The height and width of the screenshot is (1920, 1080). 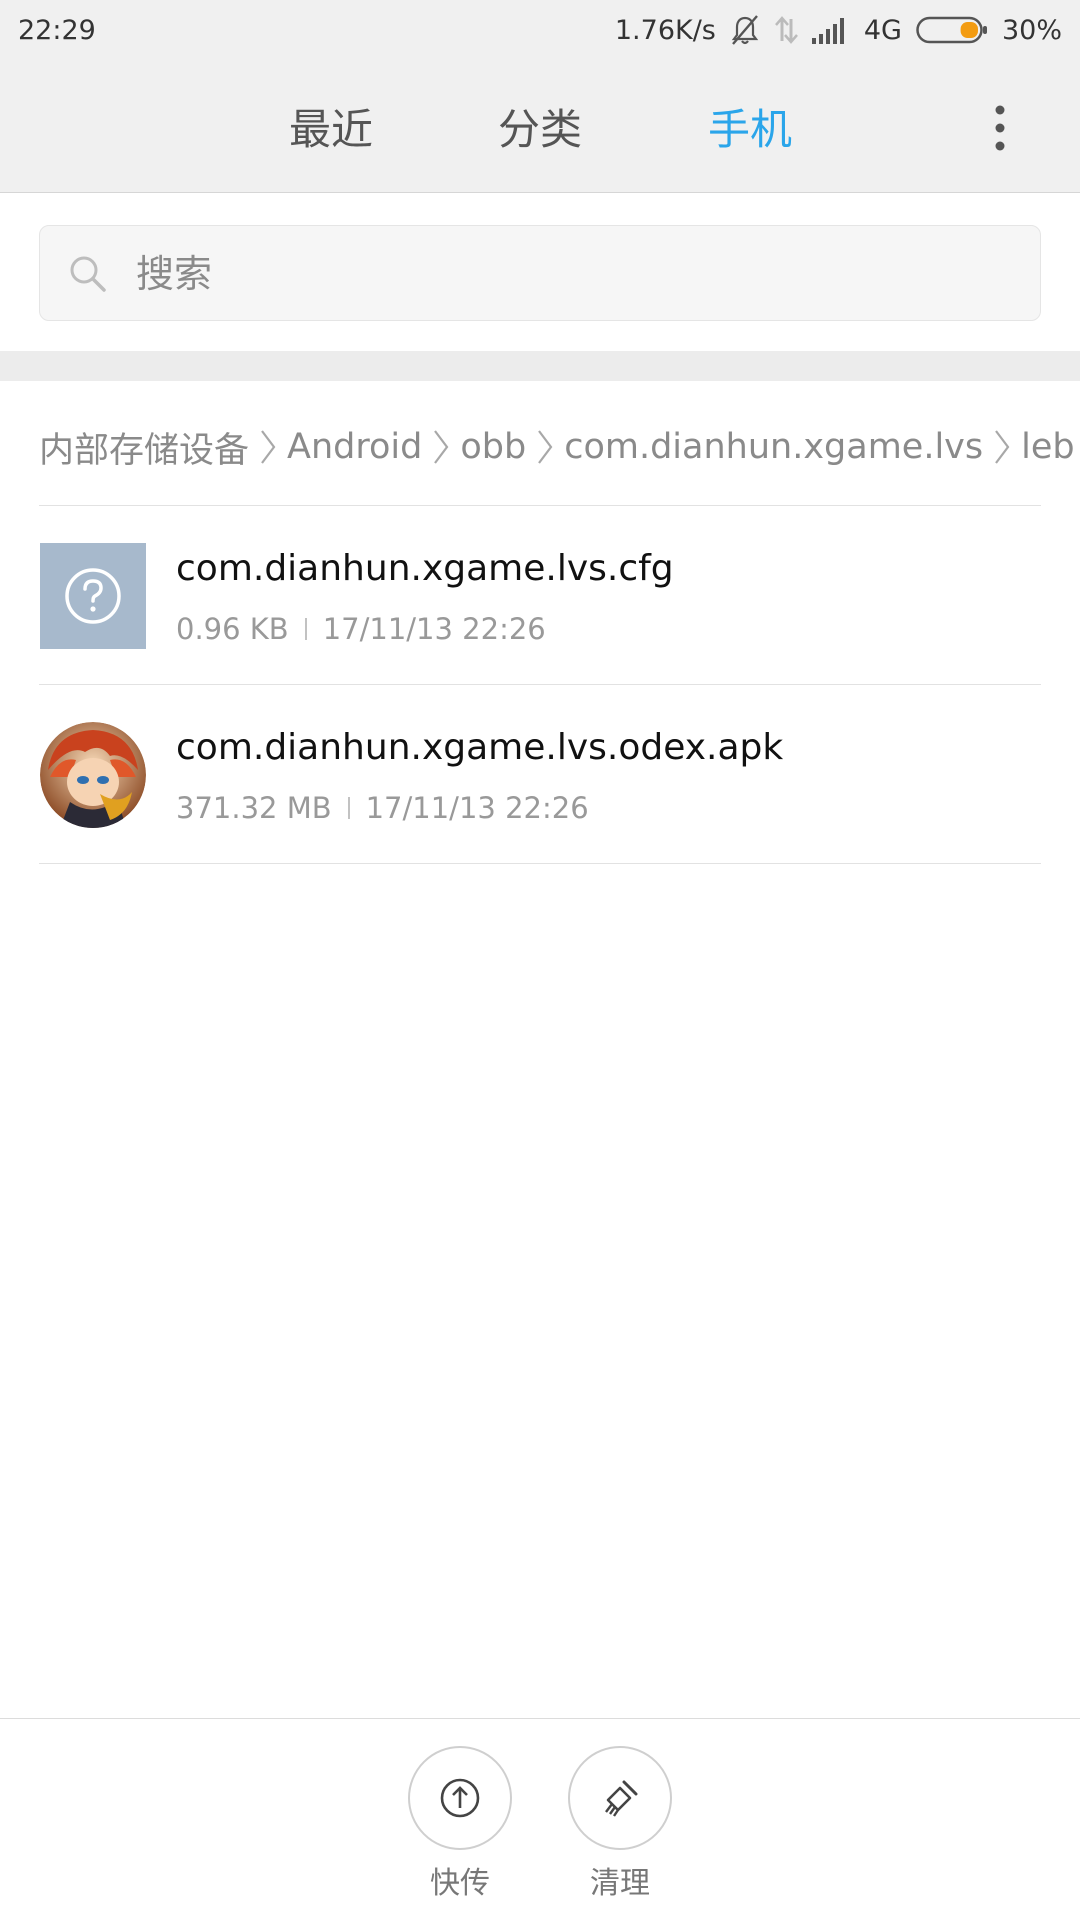 What do you see at coordinates (745, 30) in the screenshot?
I see `bell-muted-icon` at bounding box center [745, 30].